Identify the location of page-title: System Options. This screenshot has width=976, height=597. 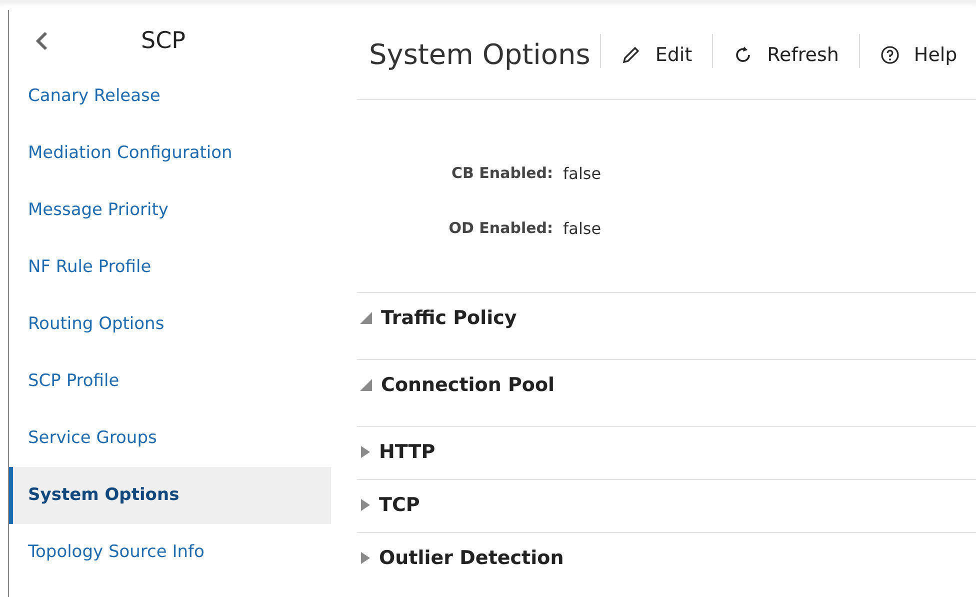
(479, 54).